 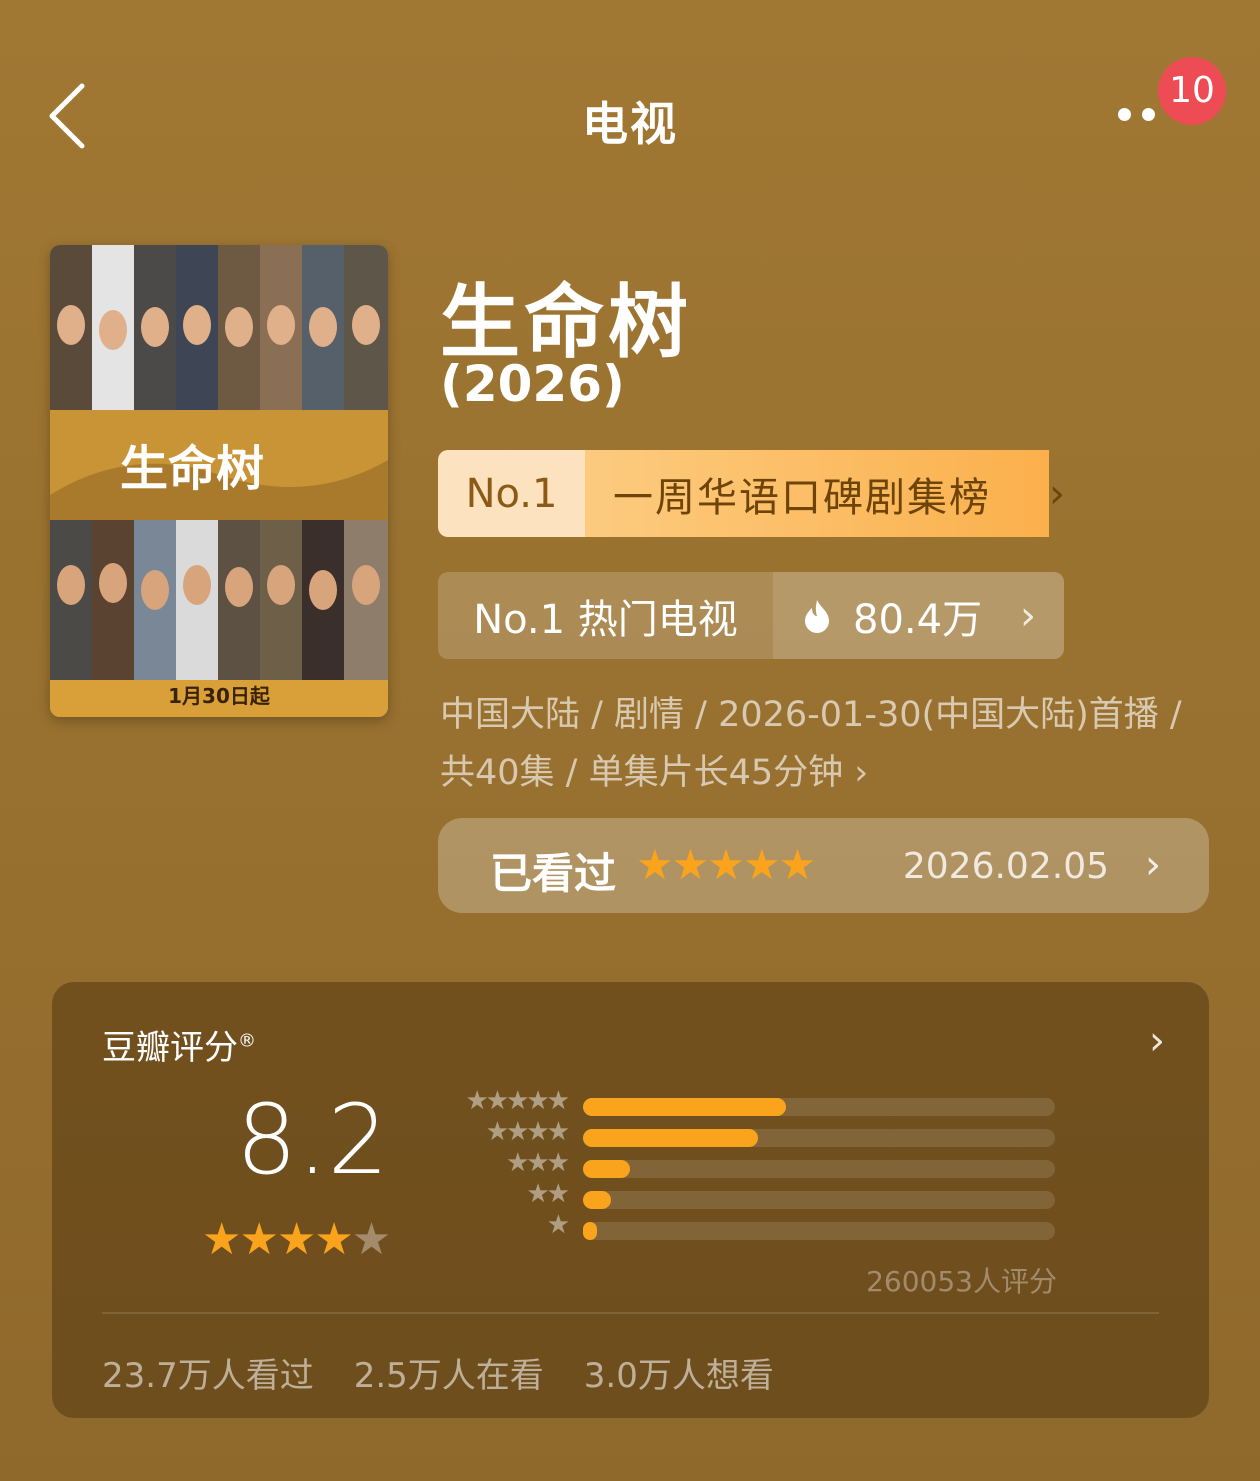 What do you see at coordinates (1192, 91) in the screenshot?
I see `notification-badge: 10` at bounding box center [1192, 91].